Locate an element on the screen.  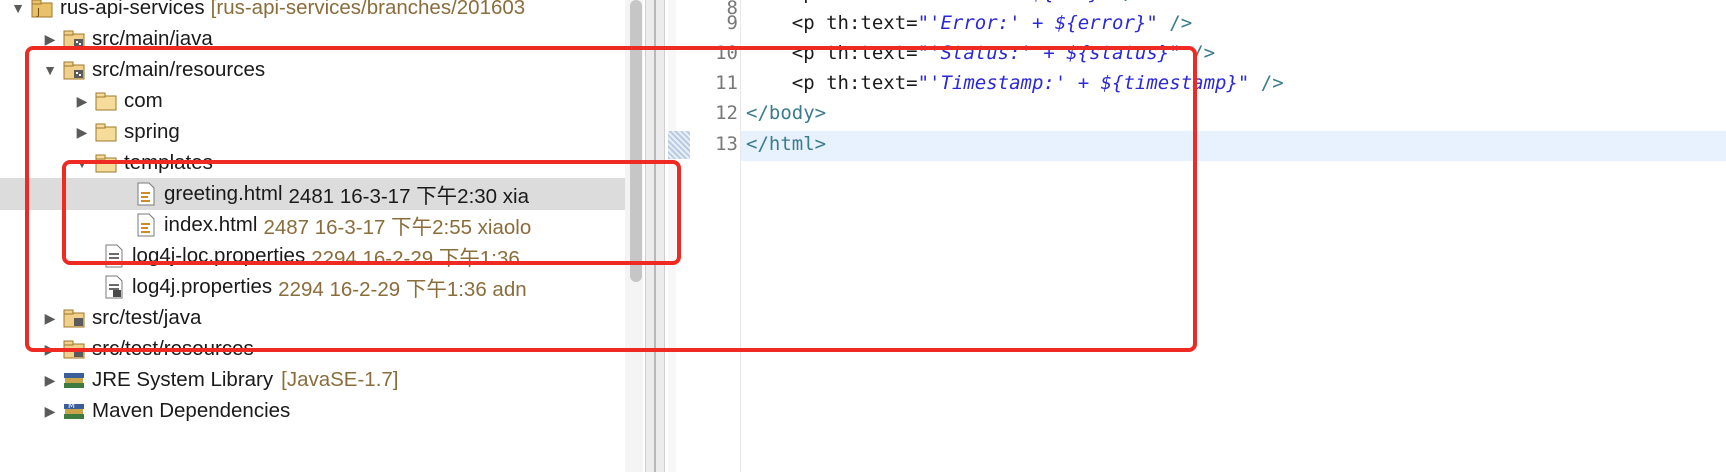
tree-item-label: rus-api-services is located at coordinates (132, 9).